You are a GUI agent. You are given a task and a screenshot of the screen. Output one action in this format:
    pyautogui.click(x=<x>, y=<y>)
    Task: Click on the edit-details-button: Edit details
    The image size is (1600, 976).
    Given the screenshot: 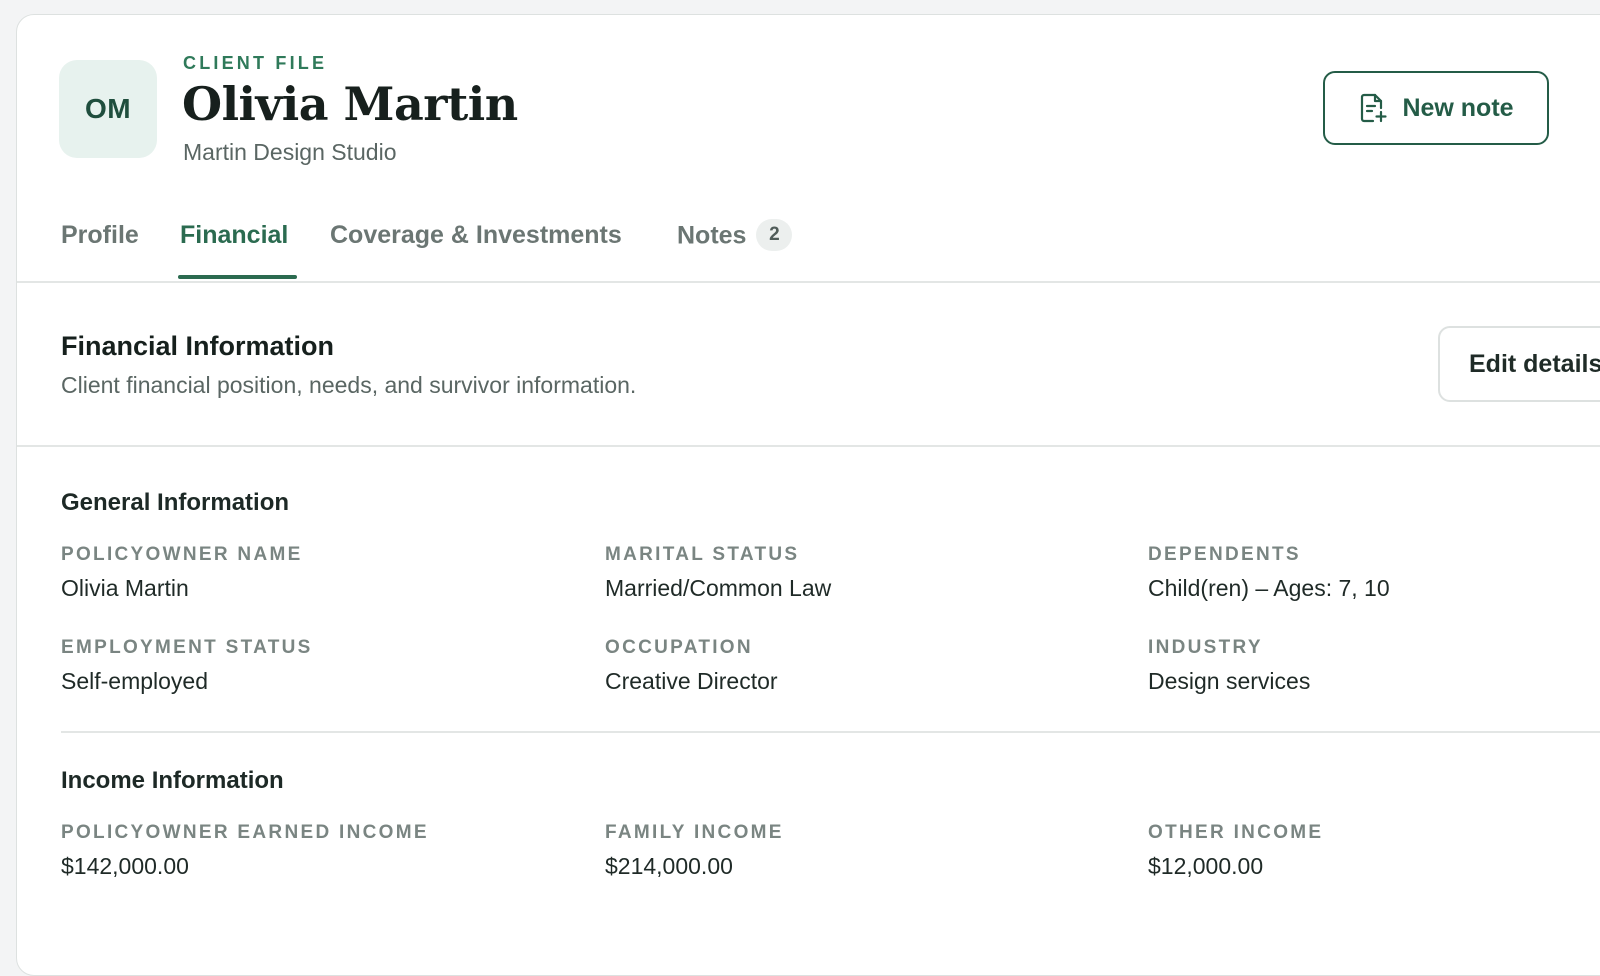 What is the action you would take?
    pyautogui.click(x=1519, y=364)
    